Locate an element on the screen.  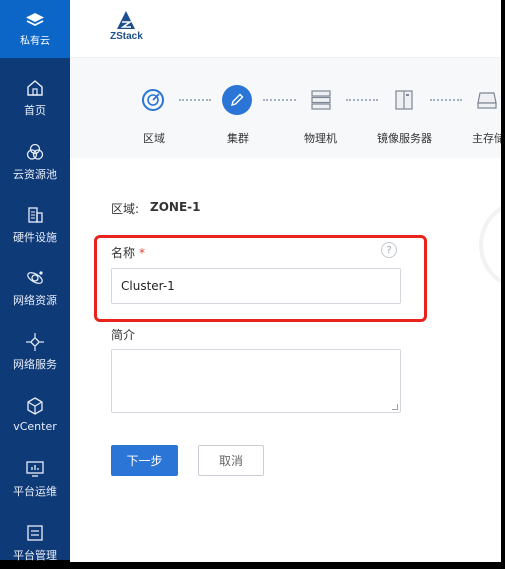
image-server-icon is located at coordinates (404, 100).